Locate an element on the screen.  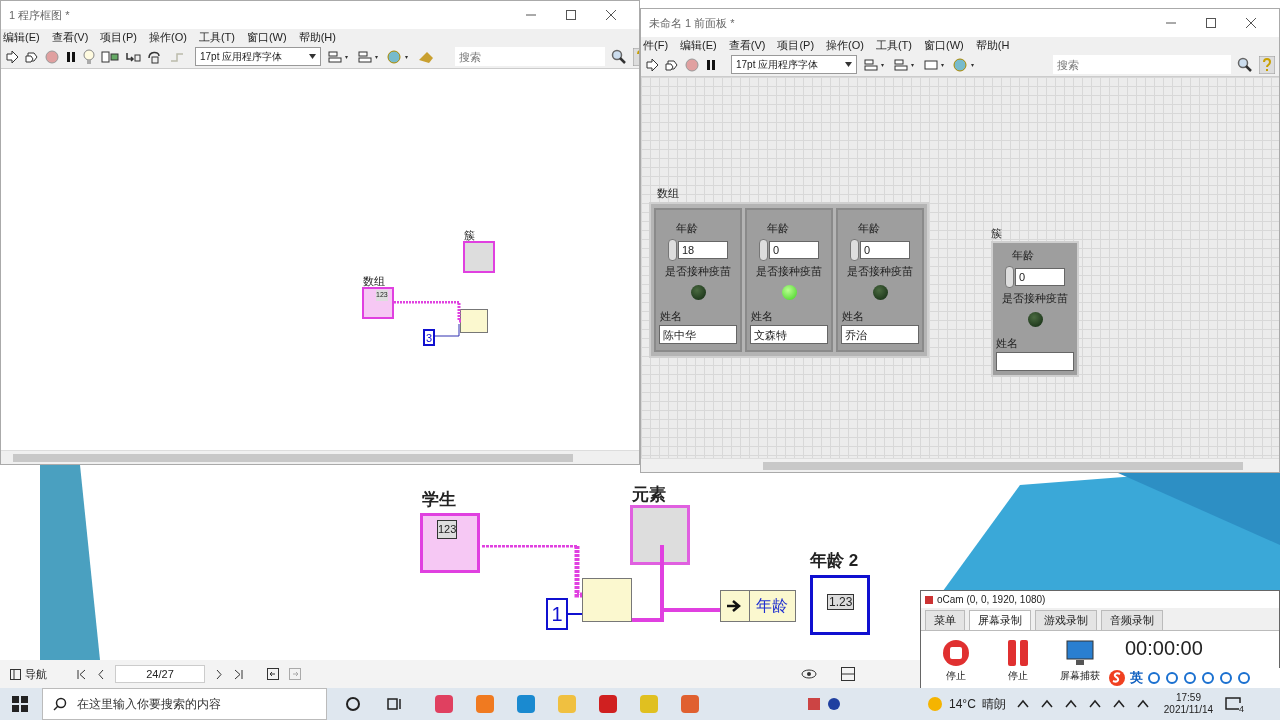
caret-icon is located at coordinates (312, 56).